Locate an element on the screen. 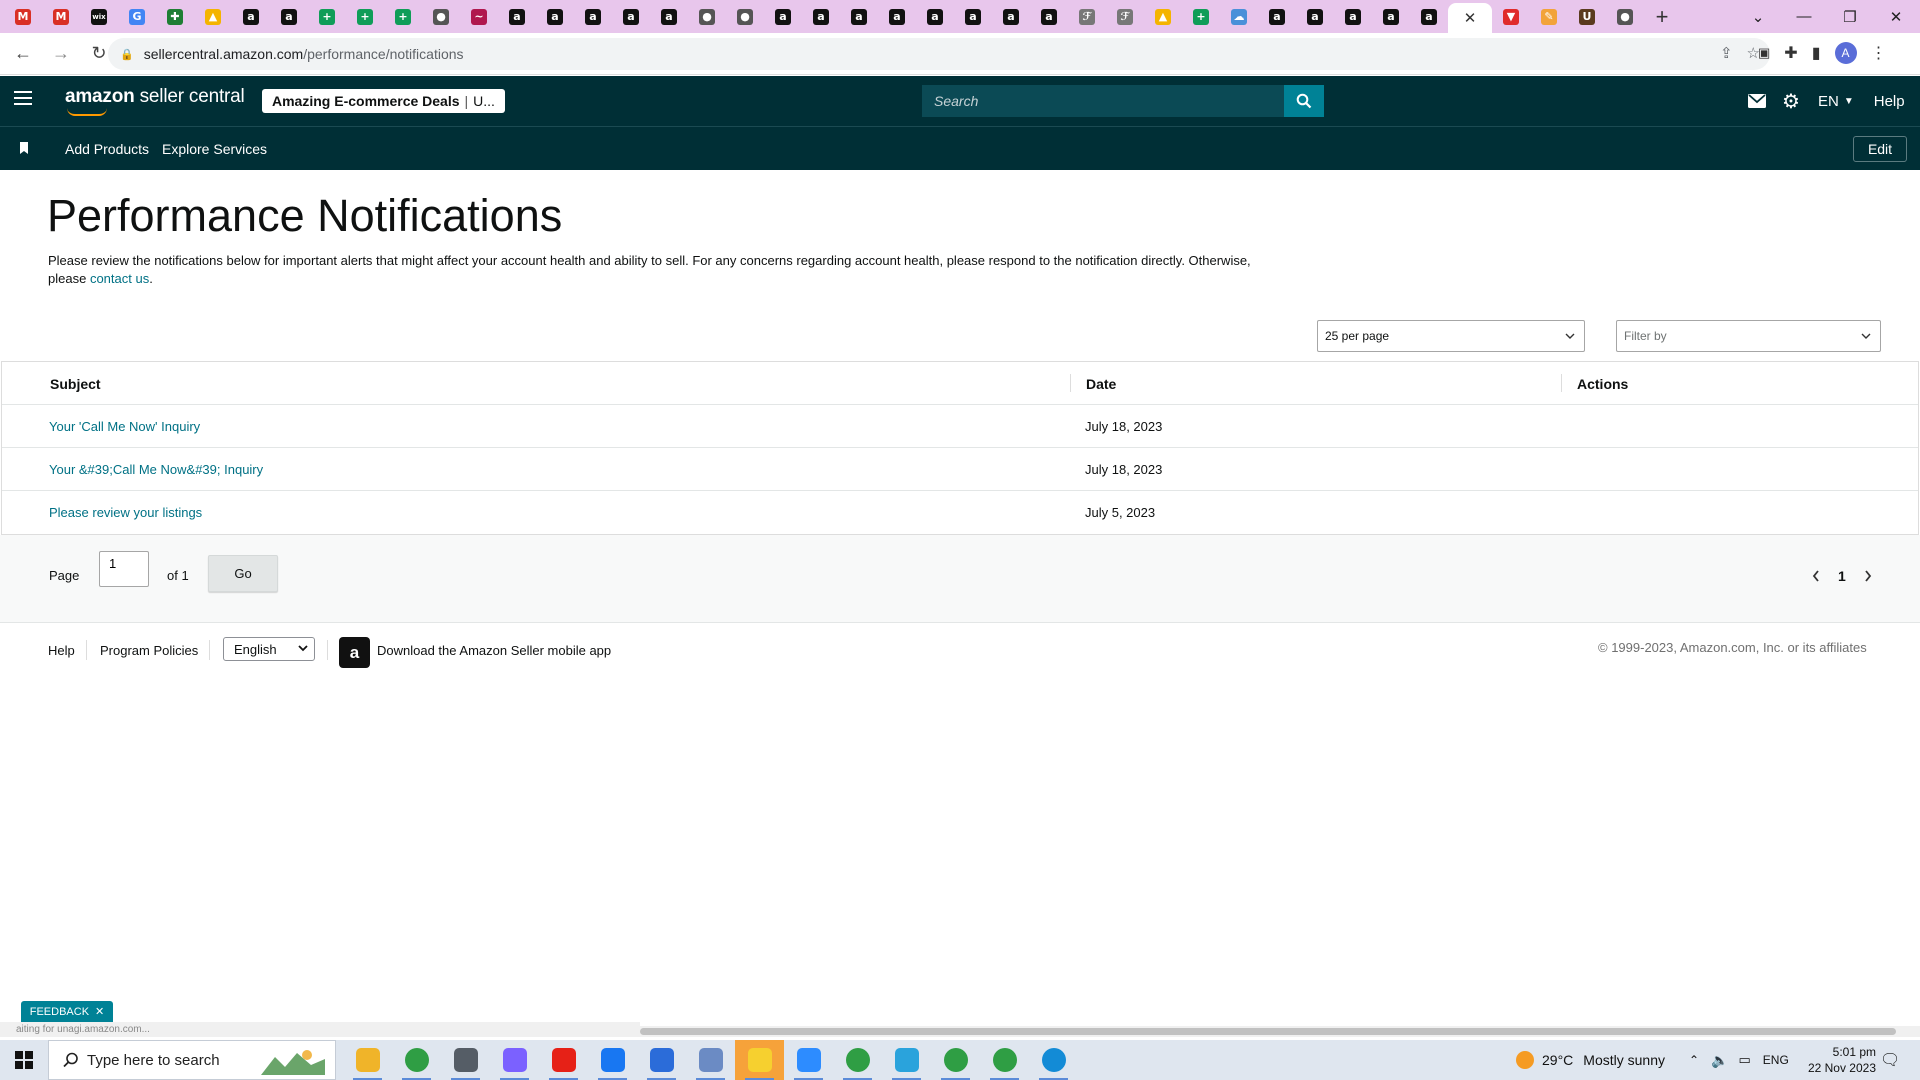 This screenshot has height=1080, width=1920. weather-temperature: 29°C is located at coordinates (1557, 1060).